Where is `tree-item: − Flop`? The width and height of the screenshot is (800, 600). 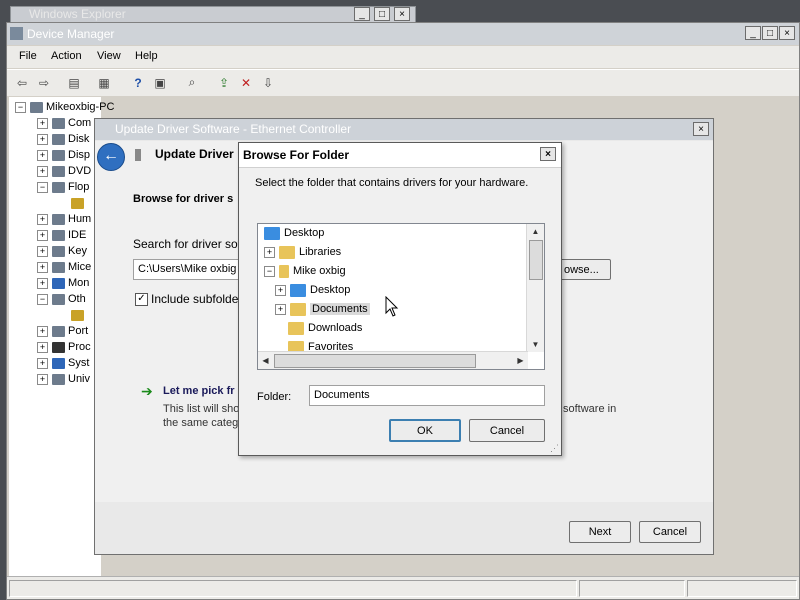
tree-item: − Flop is located at coordinates (63, 187).